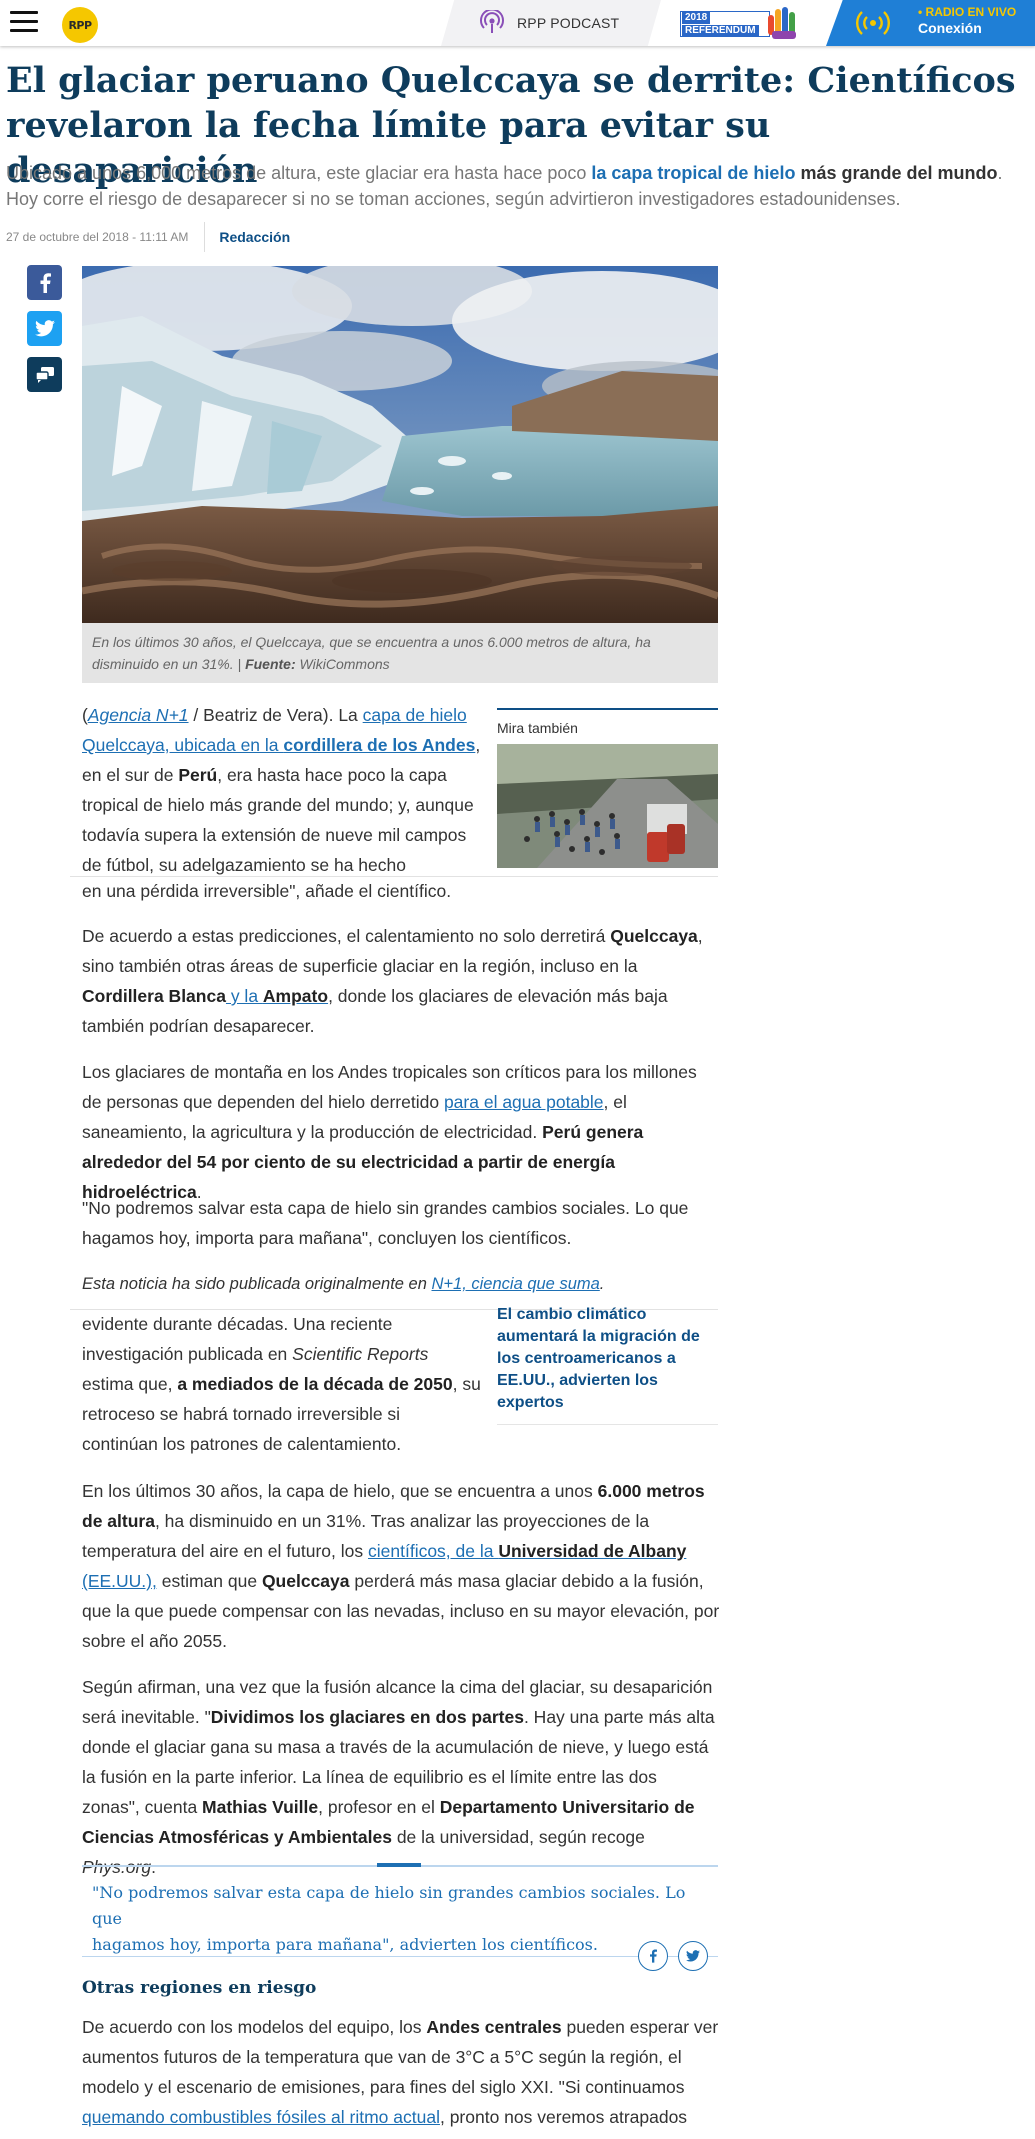 The height and width of the screenshot is (2139, 1035). I want to click on text: pueden esperar ver, so click(640, 2027).